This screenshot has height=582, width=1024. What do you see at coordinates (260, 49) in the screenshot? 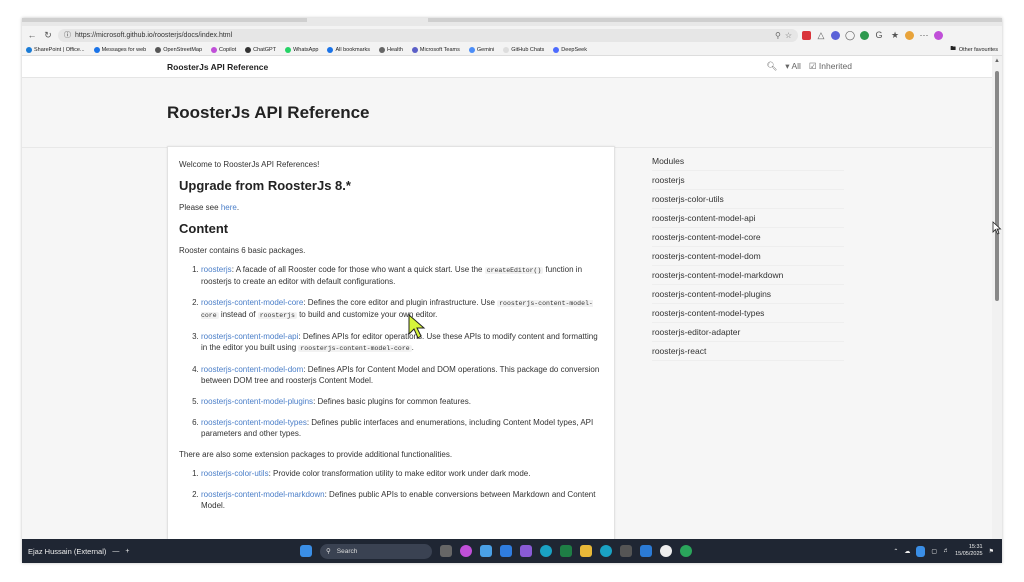
I see `bookmark-item: ChatGPT` at bounding box center [260, 49].